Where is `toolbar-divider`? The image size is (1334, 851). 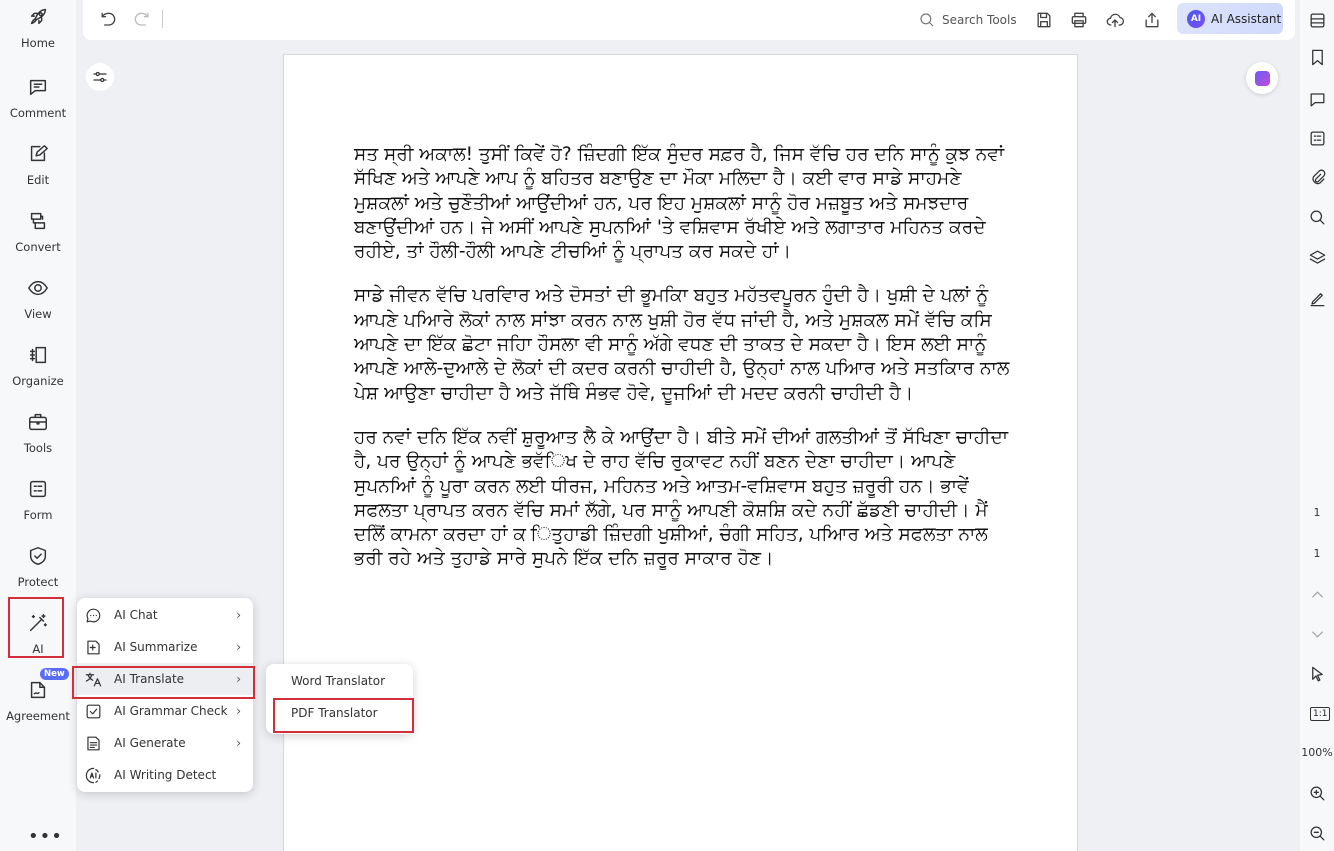
toolbar-divider is located at coordinates (162, 19).